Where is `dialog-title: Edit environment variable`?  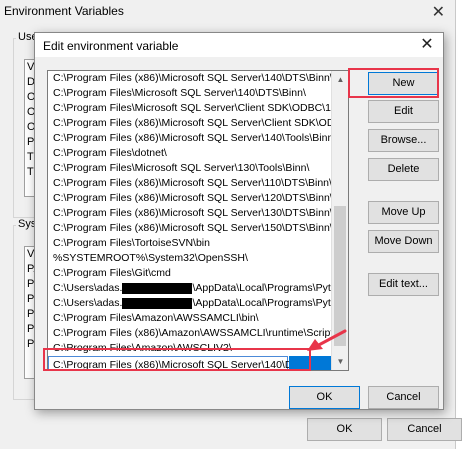
dialog-title: Edit environment variable is located at coordinates (111, 46).